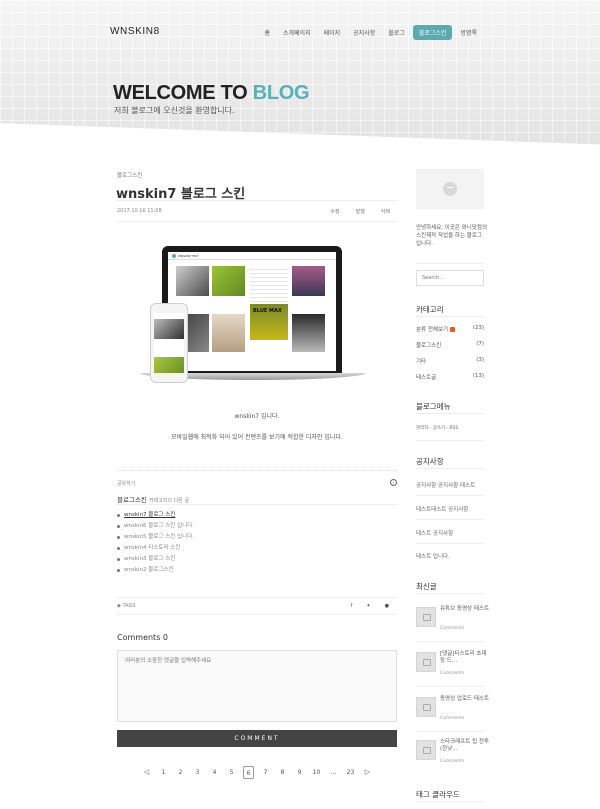 The image size is (600, 809). Describe the element at coordinates (169, 343) in the screenshot. I see `phone-screen` at that location.